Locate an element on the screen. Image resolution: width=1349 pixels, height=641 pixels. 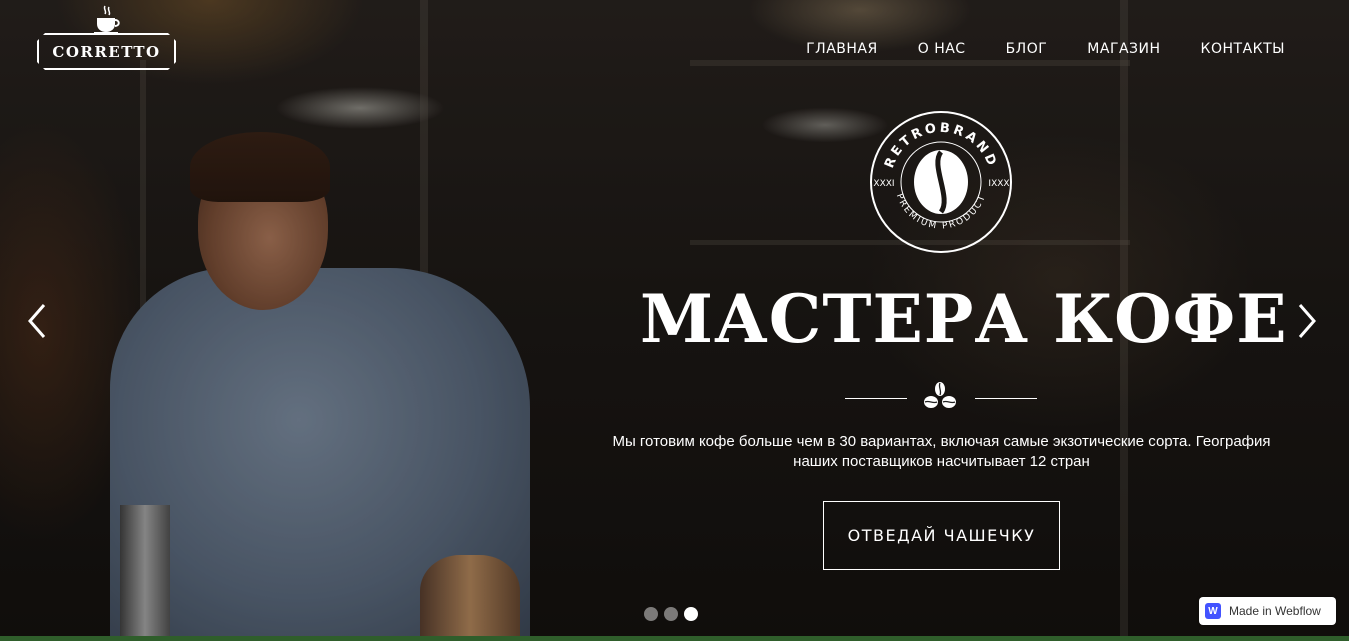
nav-link-contacts: КОНТАКТЫ is located at coordinates (1243, 49).